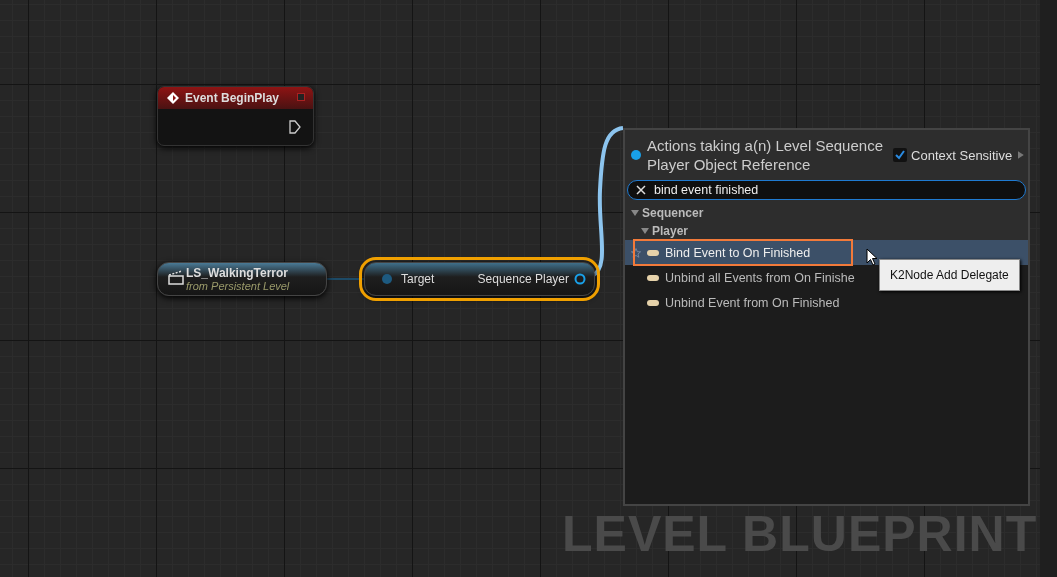 The width and height of the screenshot is (1057, 577). Describe the element at coordinates (826, 231) in the screenshot. I see `tree-category: Player` at that location.